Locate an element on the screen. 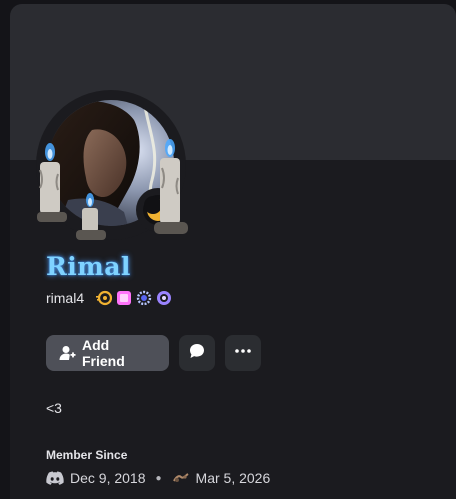 This screenshot has width=456, height=499. quest-badge-icon is located at coordinates (164, 298).